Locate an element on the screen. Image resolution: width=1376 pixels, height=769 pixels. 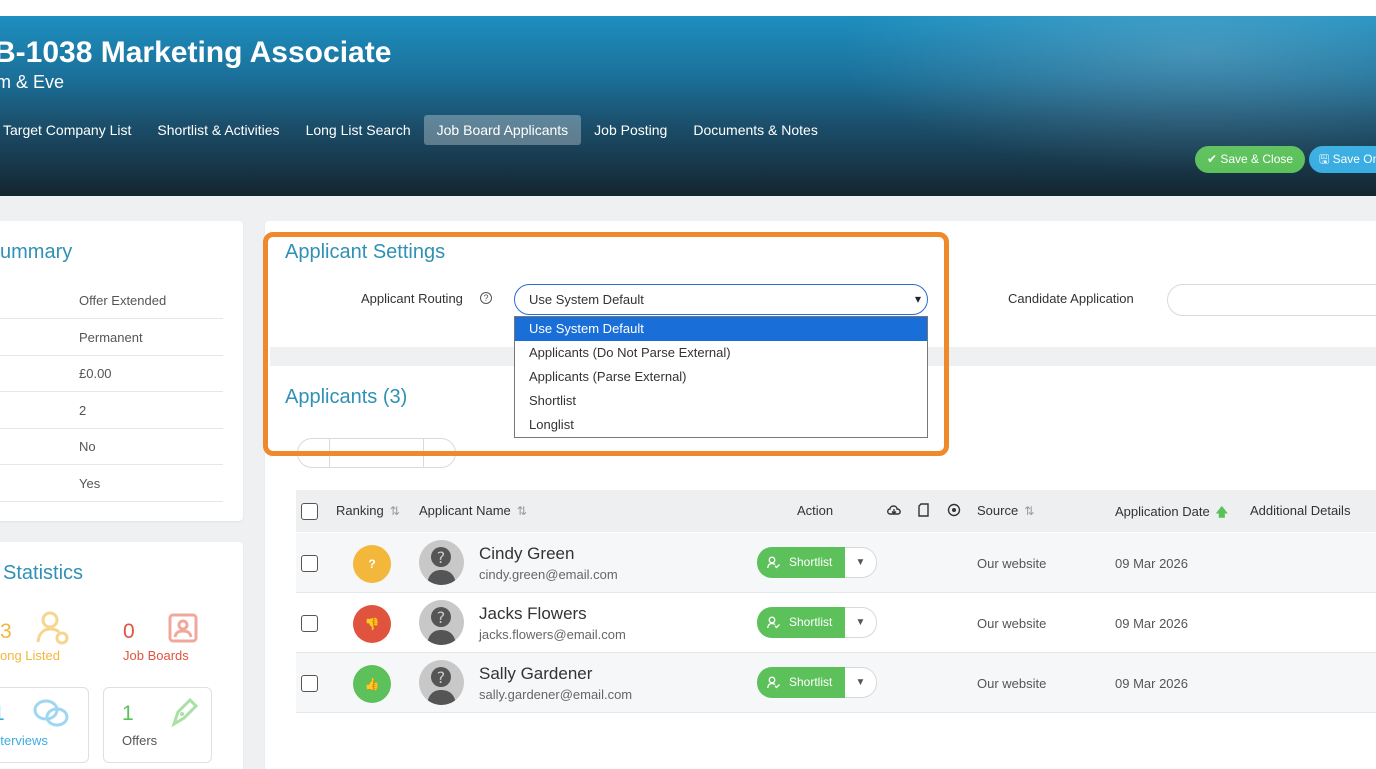
applicant-name: Cindy Green is located at coordinates (526, 554).